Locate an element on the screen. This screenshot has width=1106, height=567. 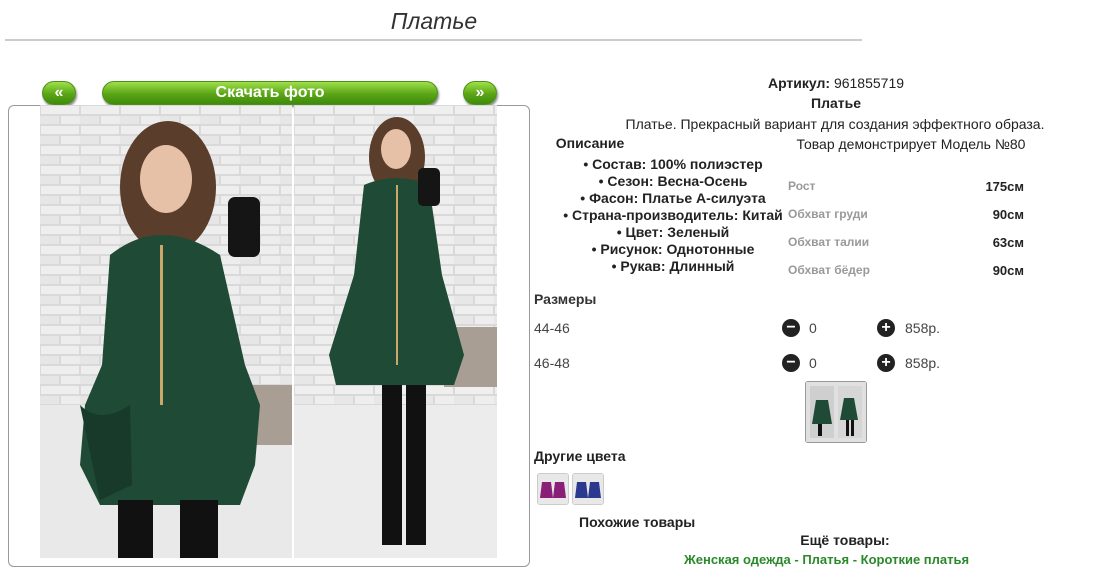
measurement-value: 175см is located at coordinates (1004, 186).